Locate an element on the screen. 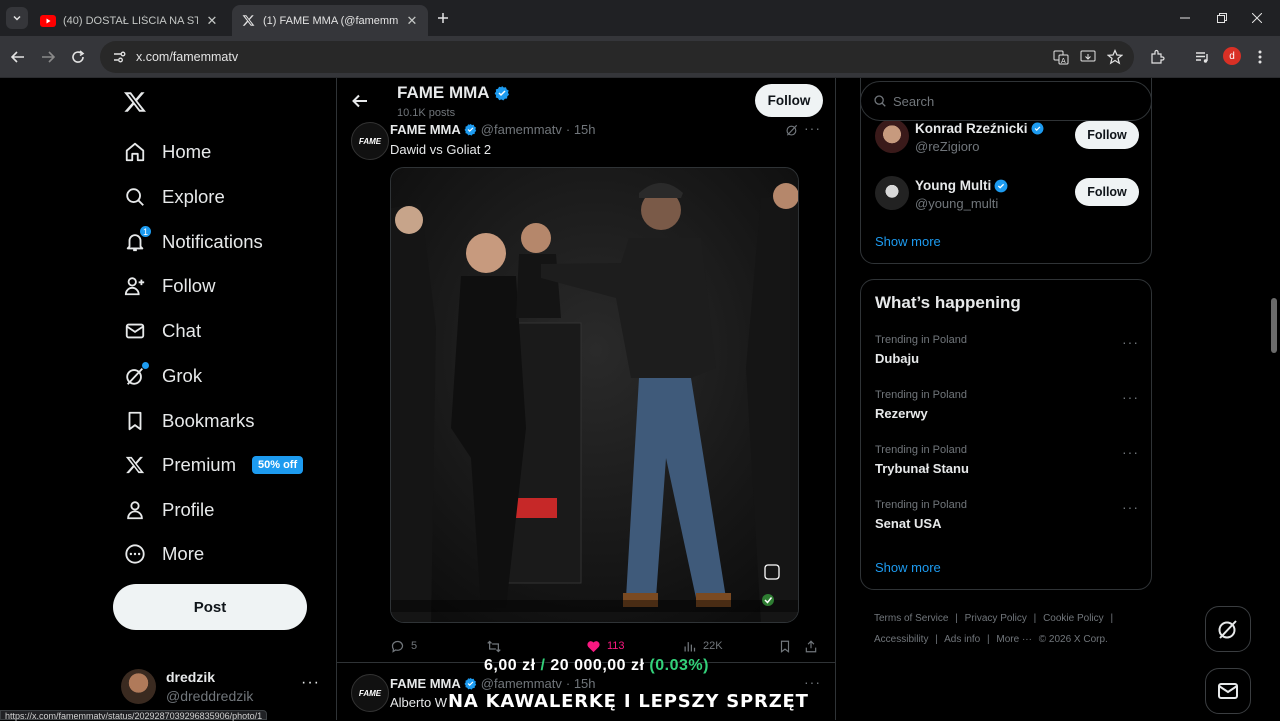  tweet-header: FAME MMA @famemmatv · 15h is located at coordinates (493, 129).